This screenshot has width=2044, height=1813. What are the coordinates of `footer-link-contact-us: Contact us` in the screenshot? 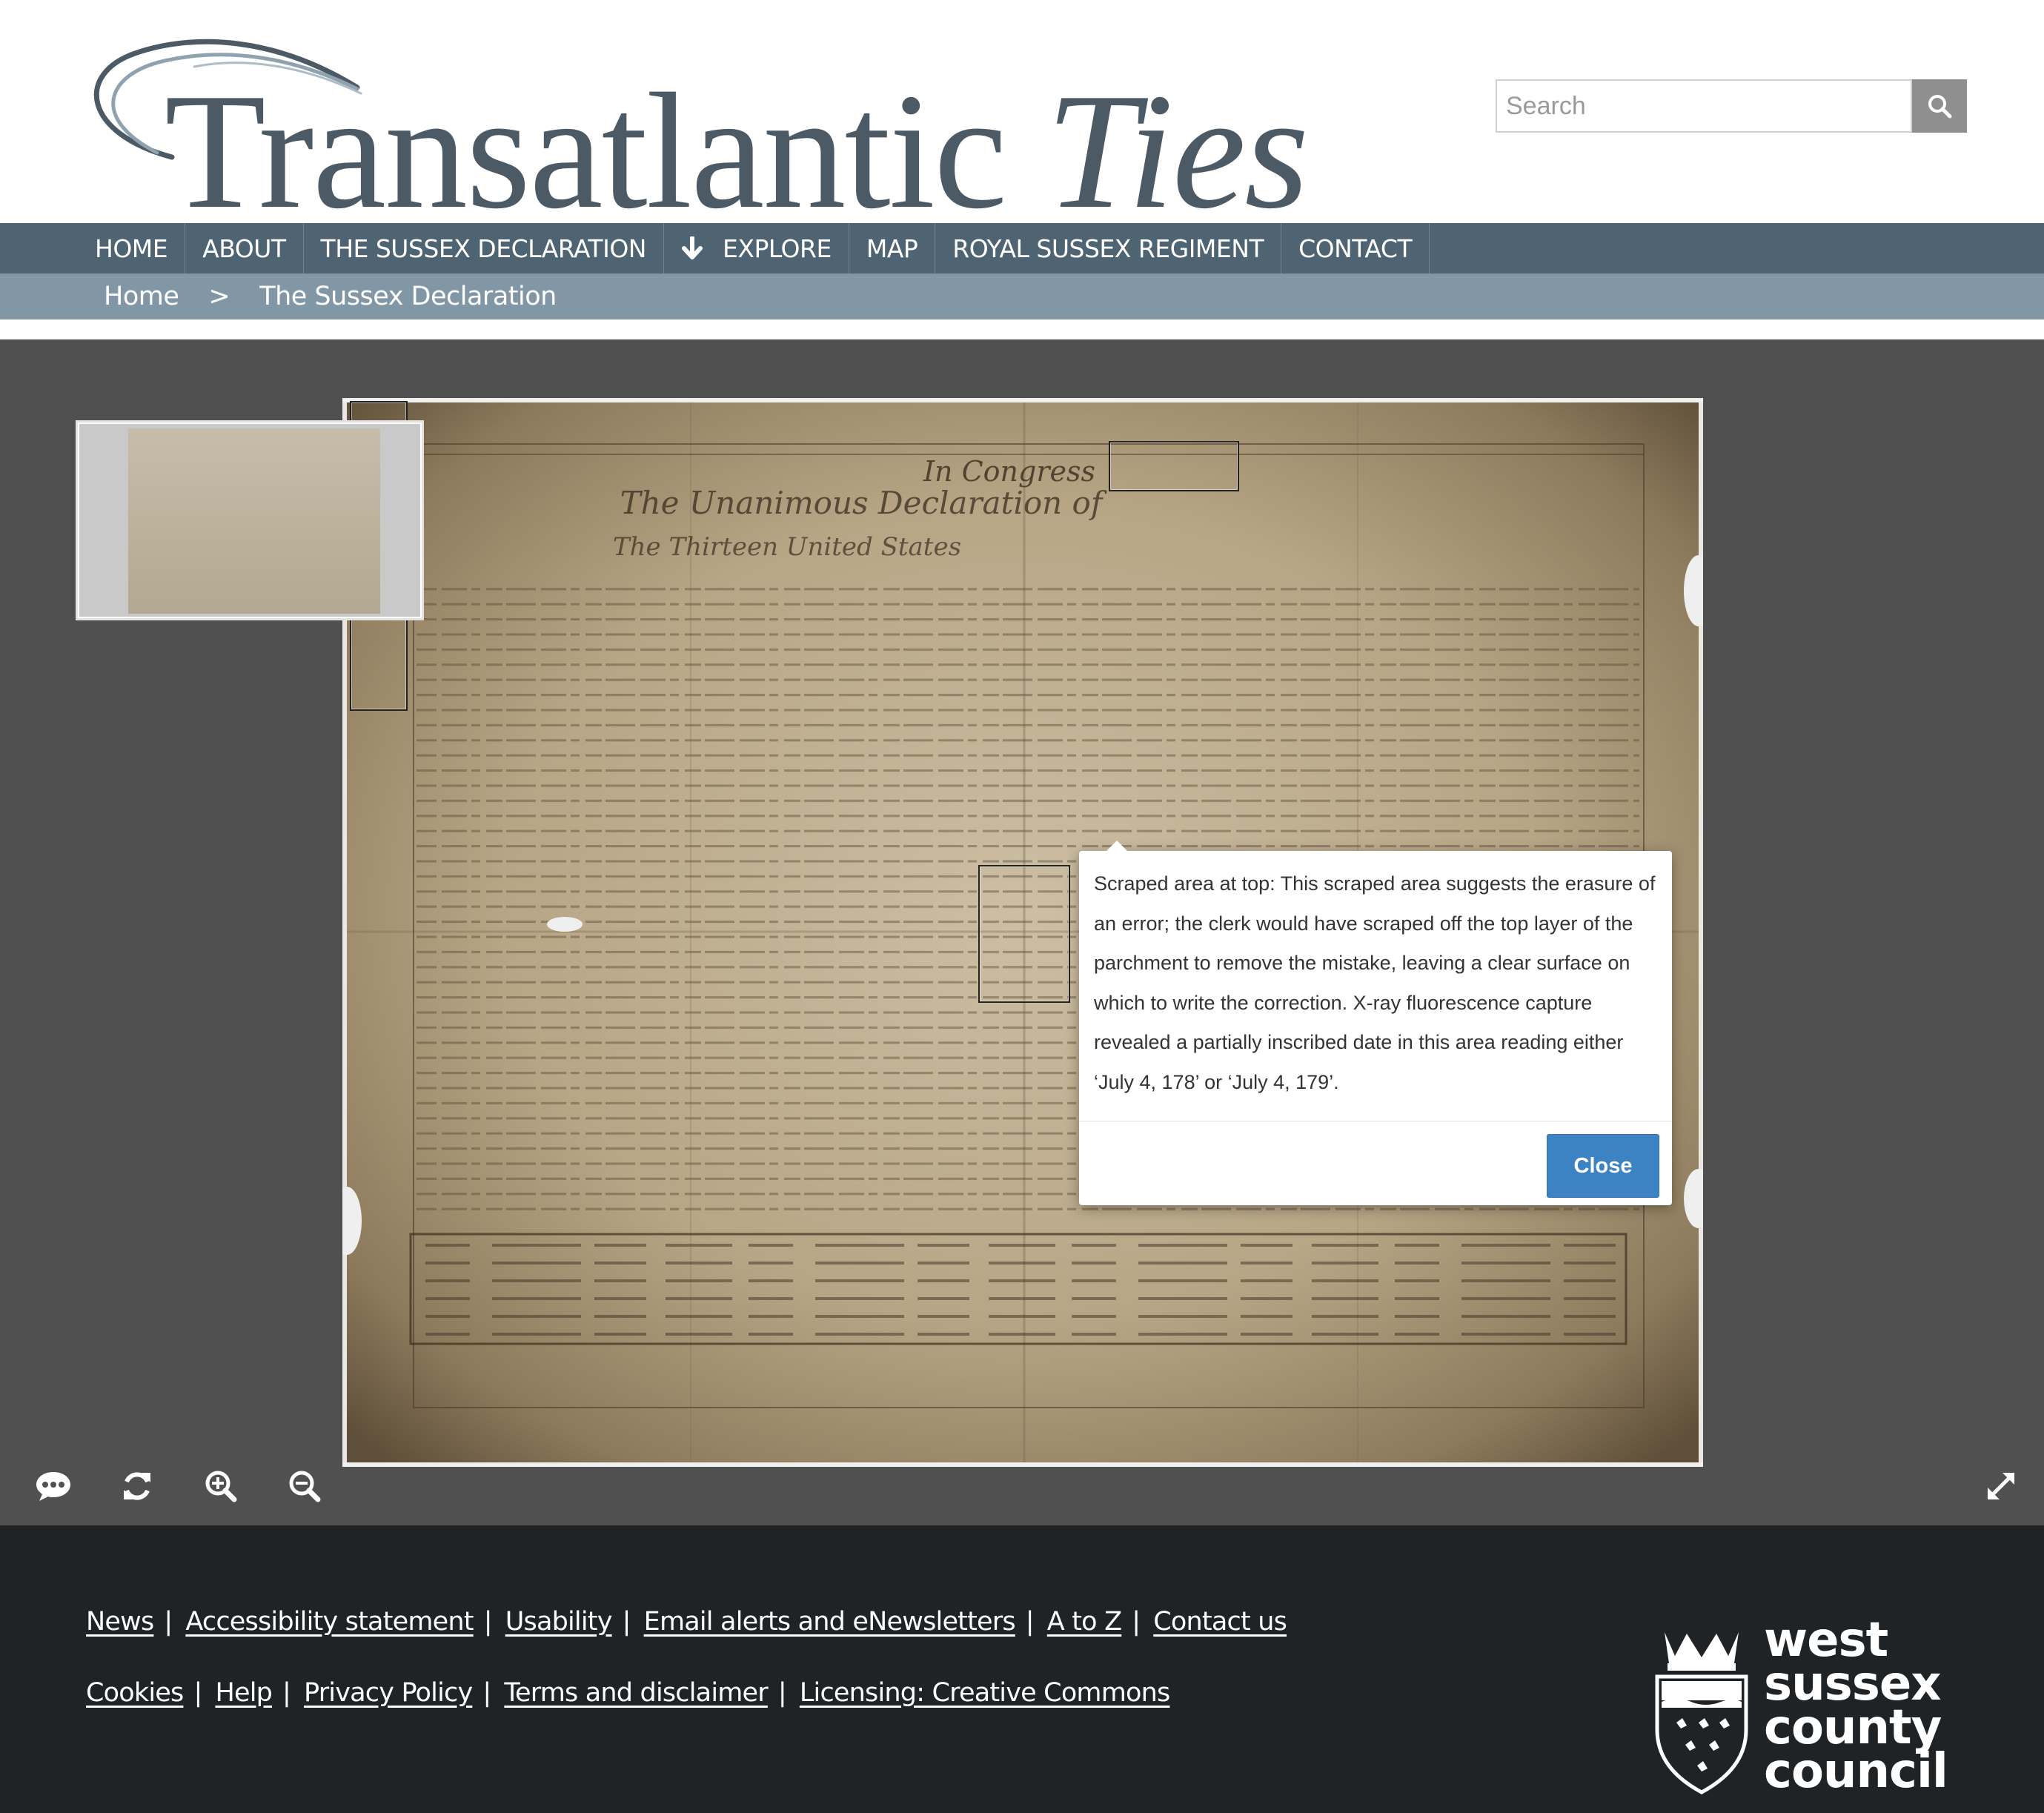 It's located at (1220, 1622).